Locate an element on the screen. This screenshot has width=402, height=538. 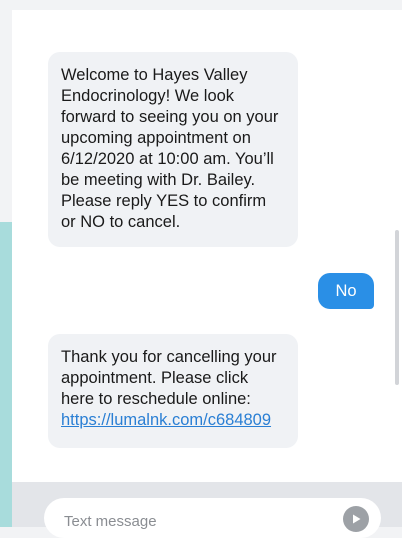
message-composer: Text message is located at coordinates (207, 510).